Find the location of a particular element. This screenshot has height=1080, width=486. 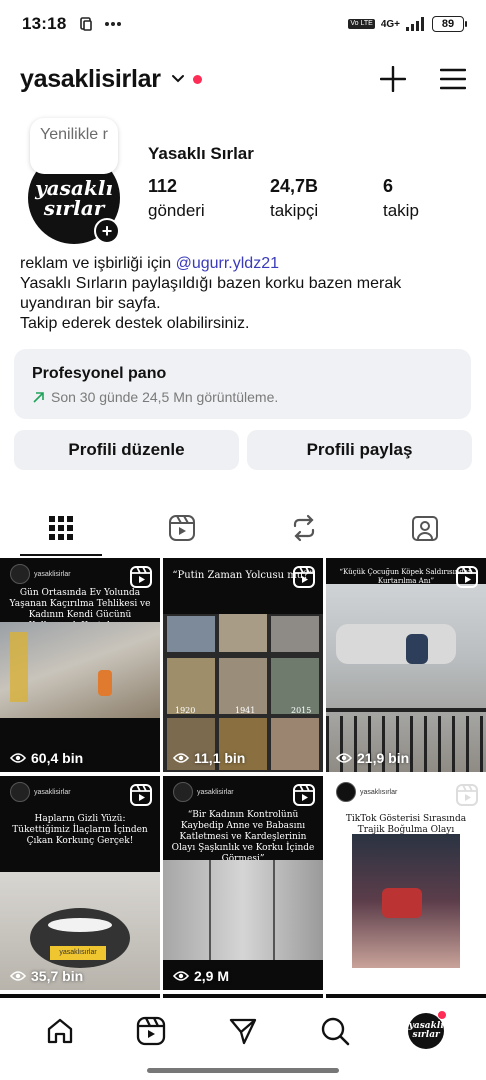

views-count: 21,9 bin is located at coordinates (383, 758).